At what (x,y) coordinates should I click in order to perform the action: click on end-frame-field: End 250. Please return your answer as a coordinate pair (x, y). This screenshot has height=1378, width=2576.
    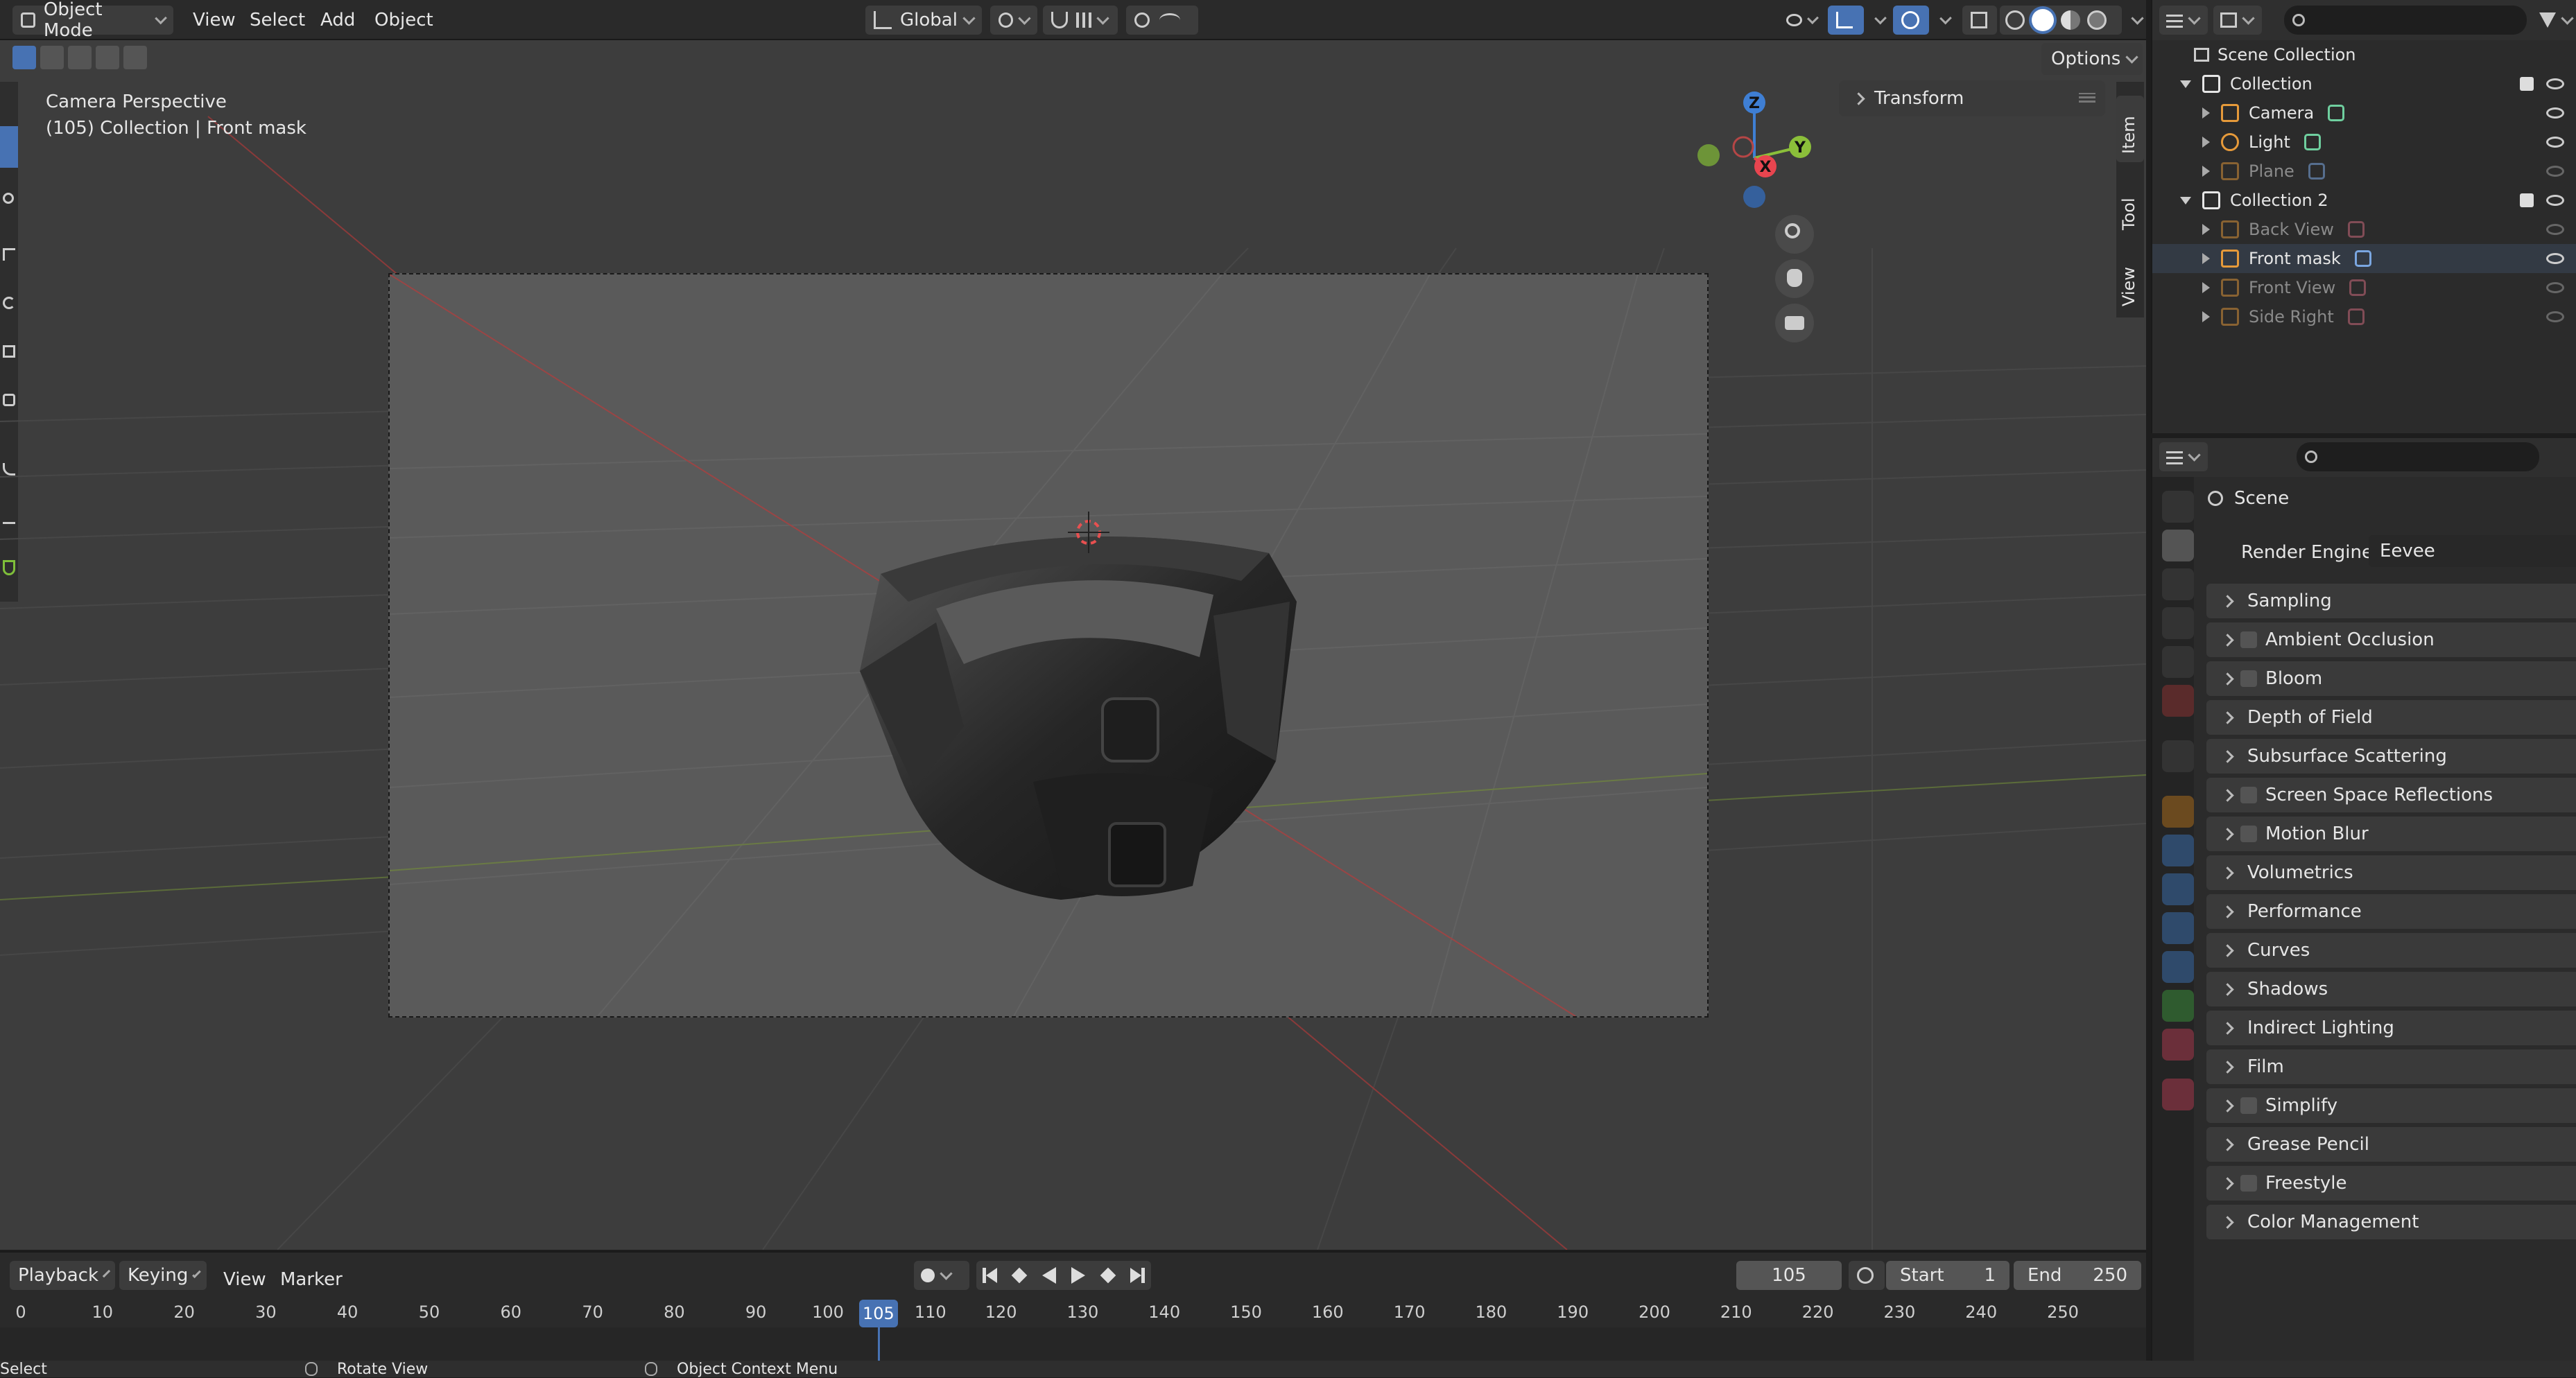
    Looking at the image, I should click on (2077, 1275).